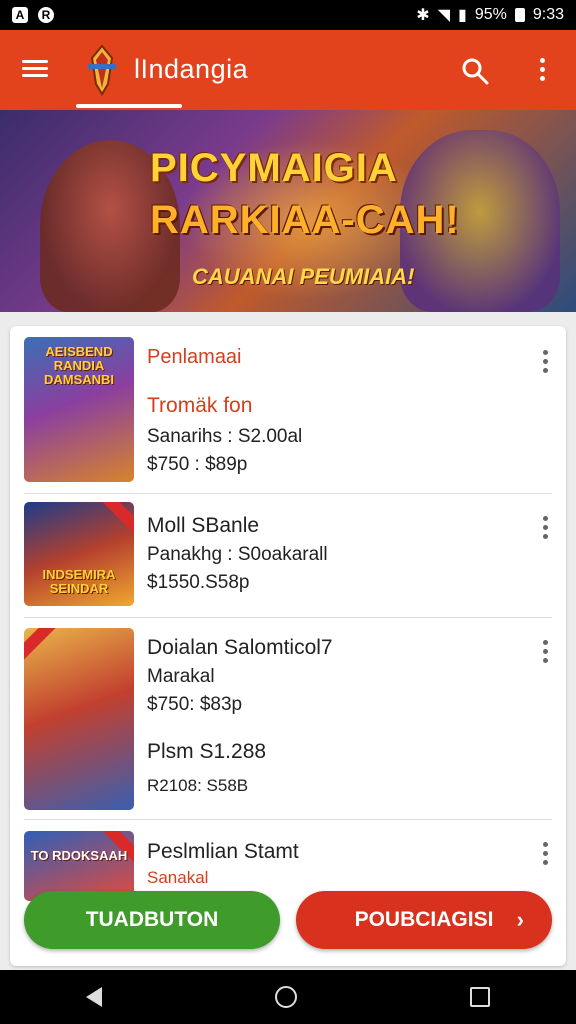 This screenshot has height=1024, width=576. What do you see at coordinates (479, 997) in the screenshot?
I see `recents-icon` at bounding box center [479, 997].